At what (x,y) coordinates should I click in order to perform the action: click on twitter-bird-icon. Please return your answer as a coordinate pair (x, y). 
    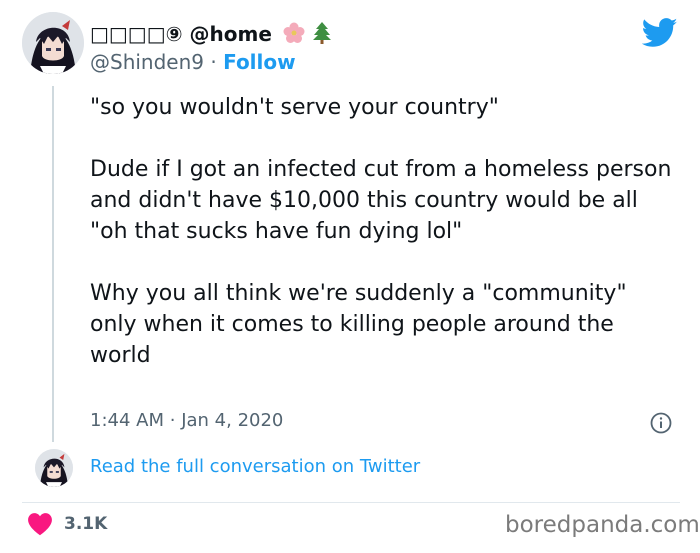
    Looking at the image, I should click on (659, 35).